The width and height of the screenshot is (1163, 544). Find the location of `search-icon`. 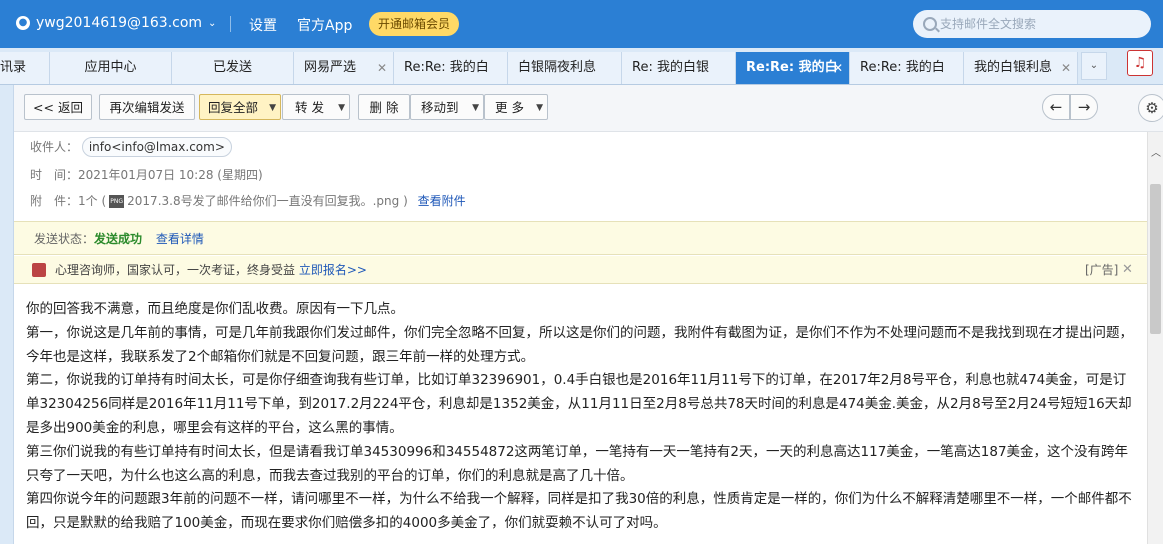

search-icon is located at coordinates (930, 24).